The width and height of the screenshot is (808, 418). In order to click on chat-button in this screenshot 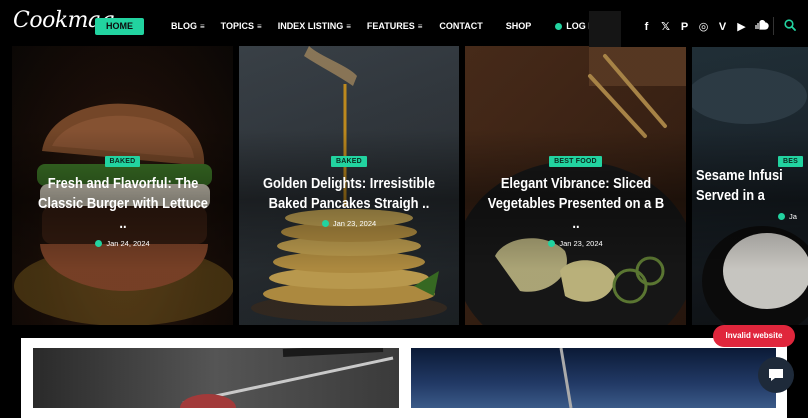, I will do `click(776, 375)`.